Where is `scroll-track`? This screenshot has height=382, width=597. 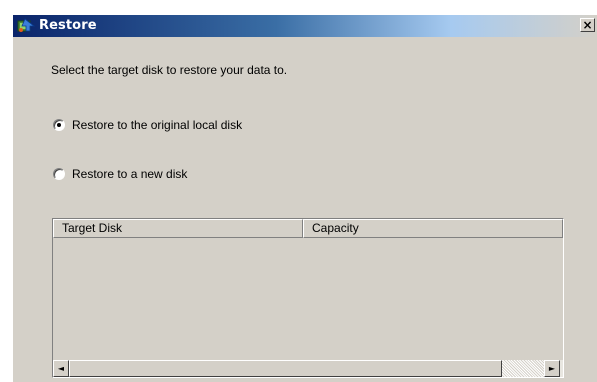
scroll-track is located at coordinates (523, 368).